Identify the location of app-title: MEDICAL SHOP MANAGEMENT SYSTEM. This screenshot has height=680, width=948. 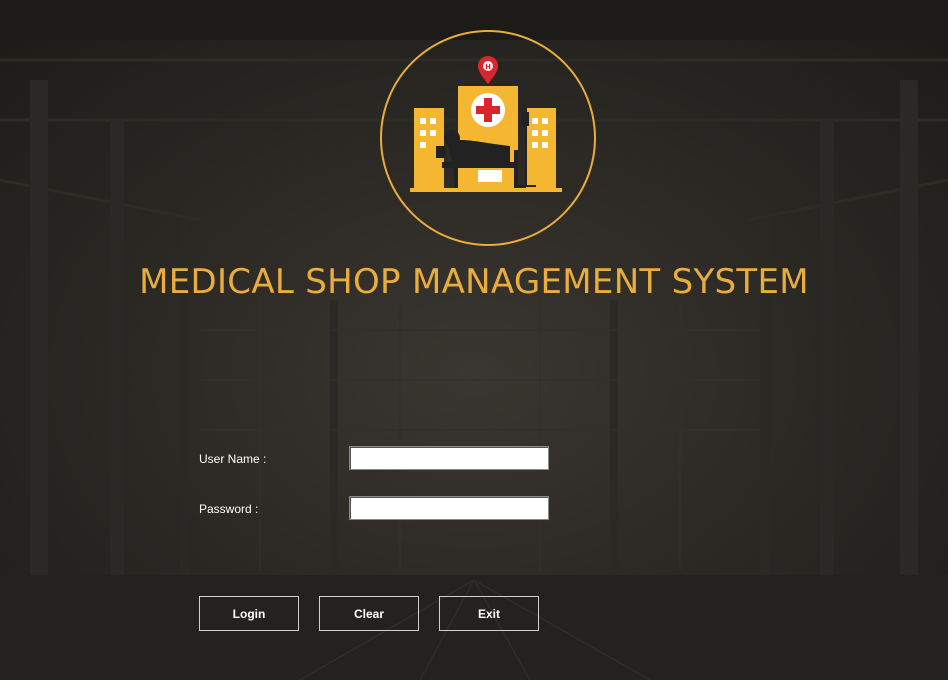
(474, 282).